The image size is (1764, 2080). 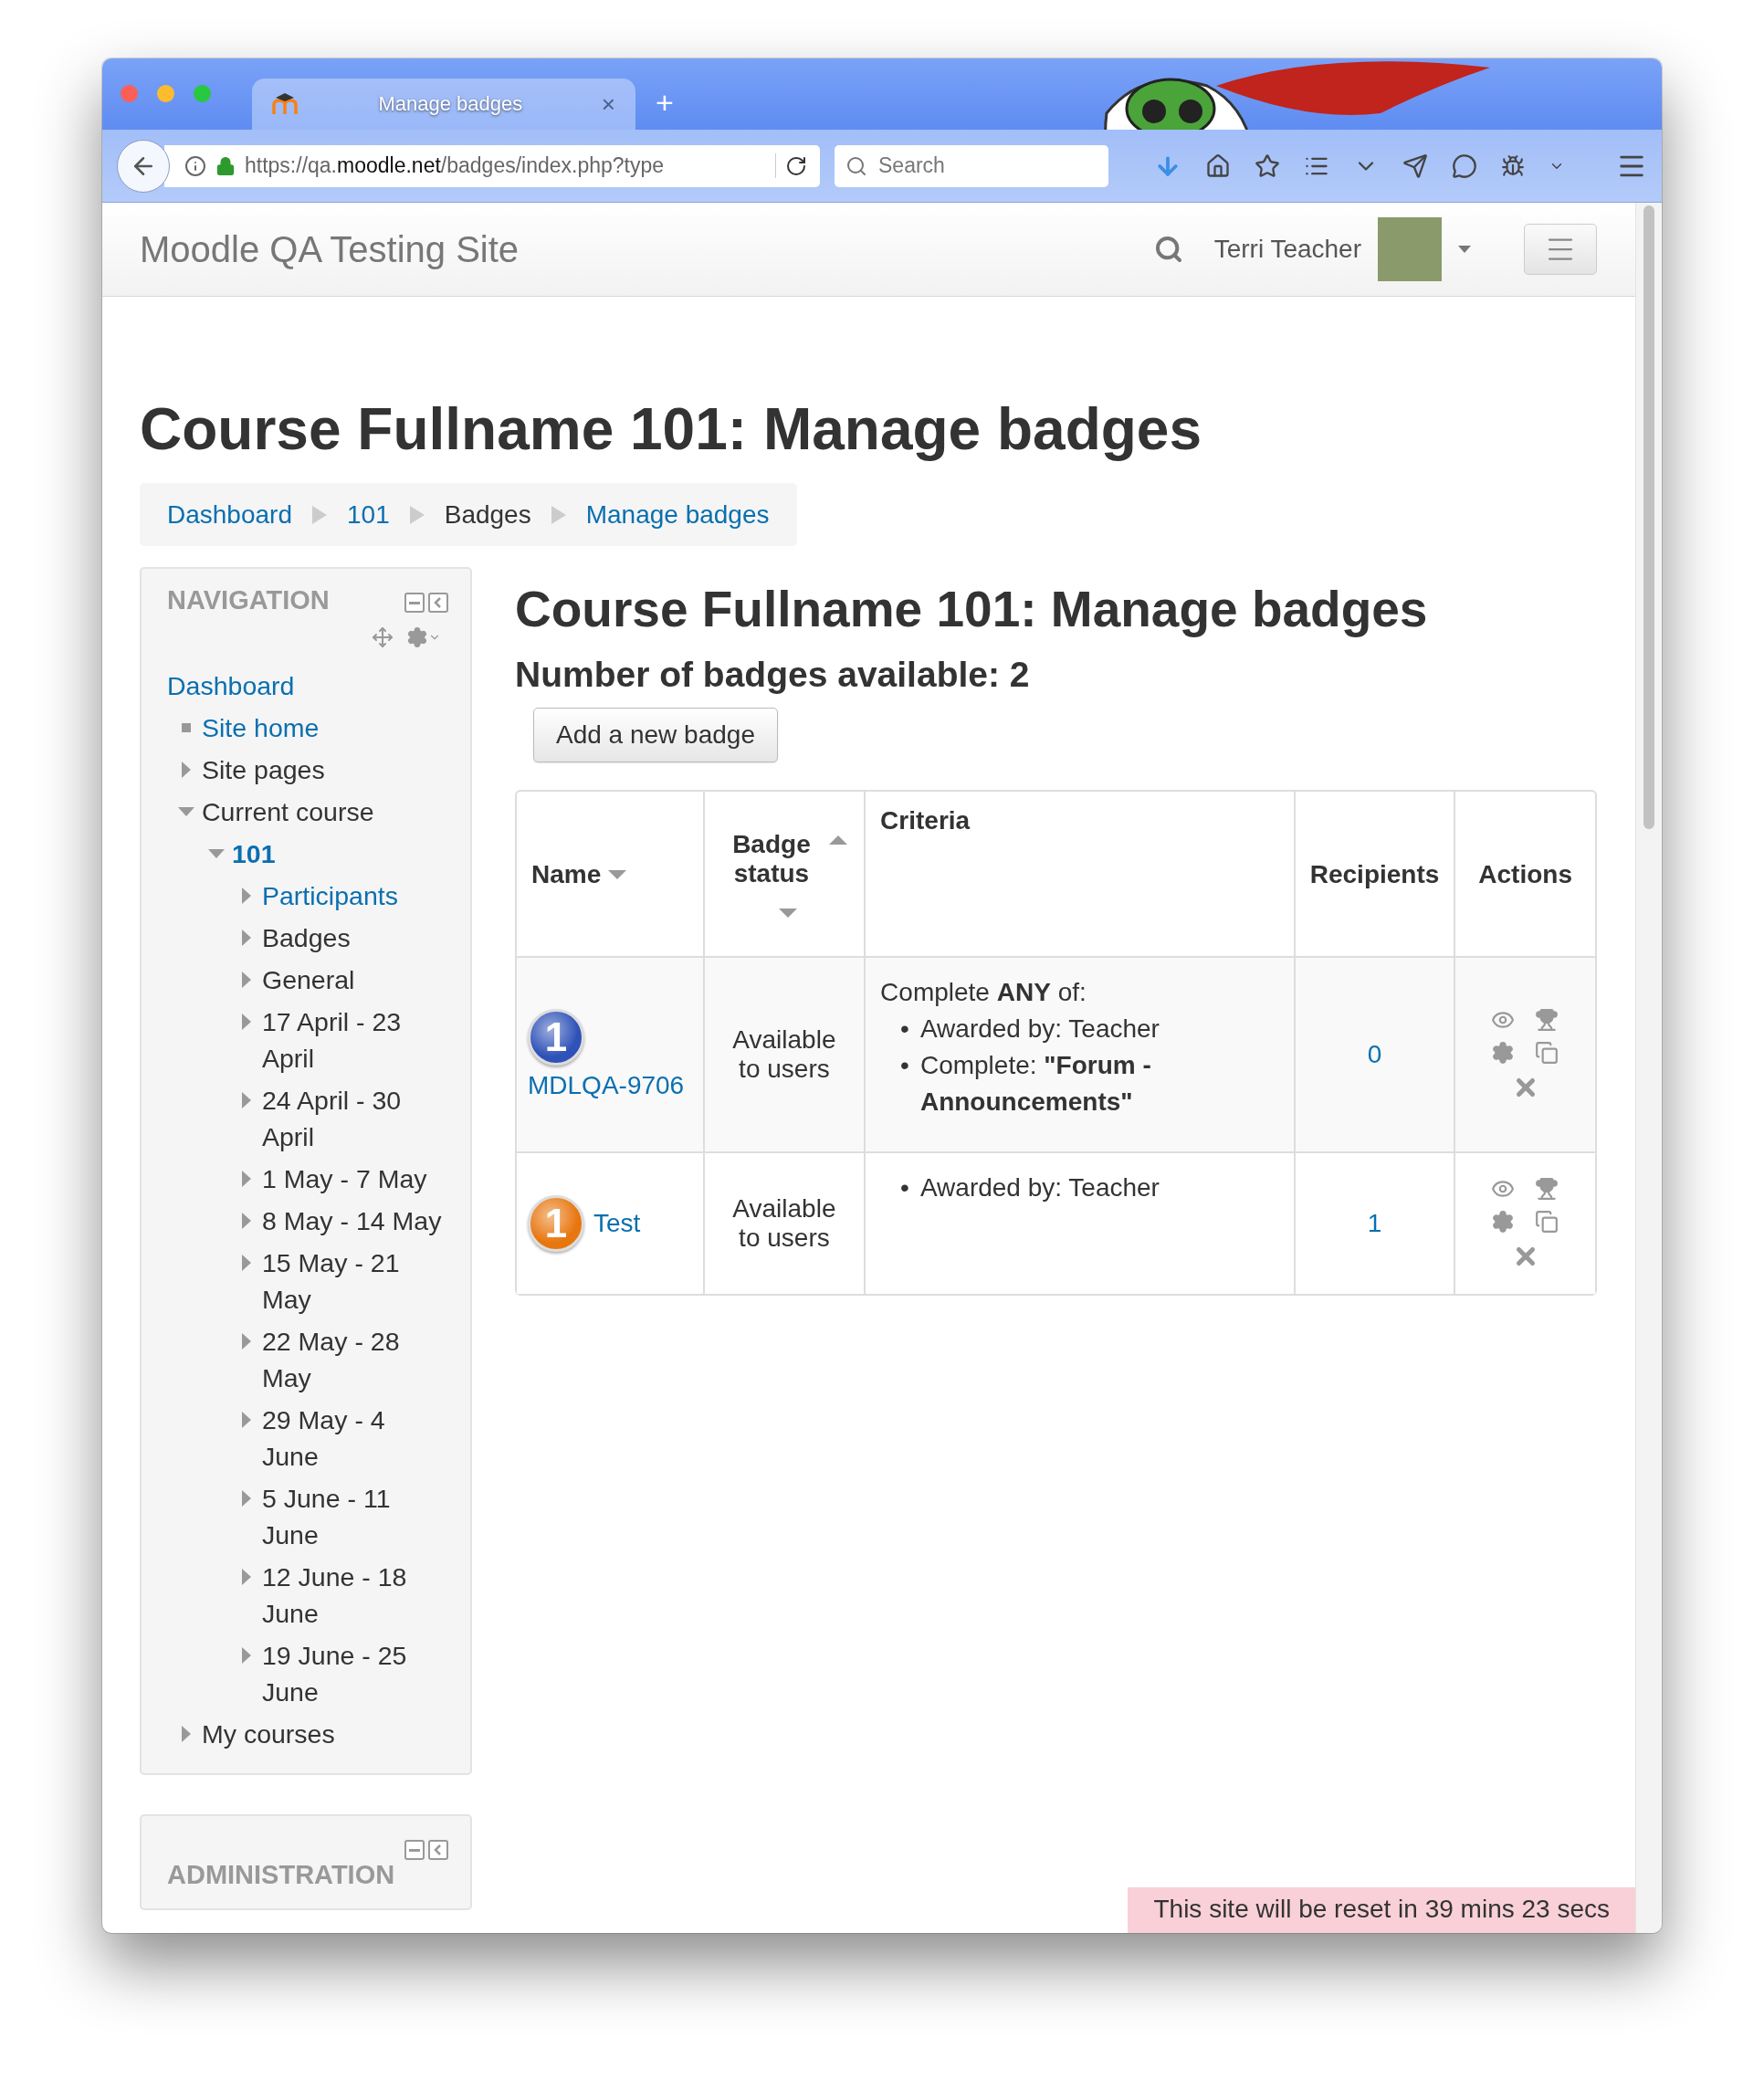 I want to click on scrollbar, so click(x=1648, y=1068).